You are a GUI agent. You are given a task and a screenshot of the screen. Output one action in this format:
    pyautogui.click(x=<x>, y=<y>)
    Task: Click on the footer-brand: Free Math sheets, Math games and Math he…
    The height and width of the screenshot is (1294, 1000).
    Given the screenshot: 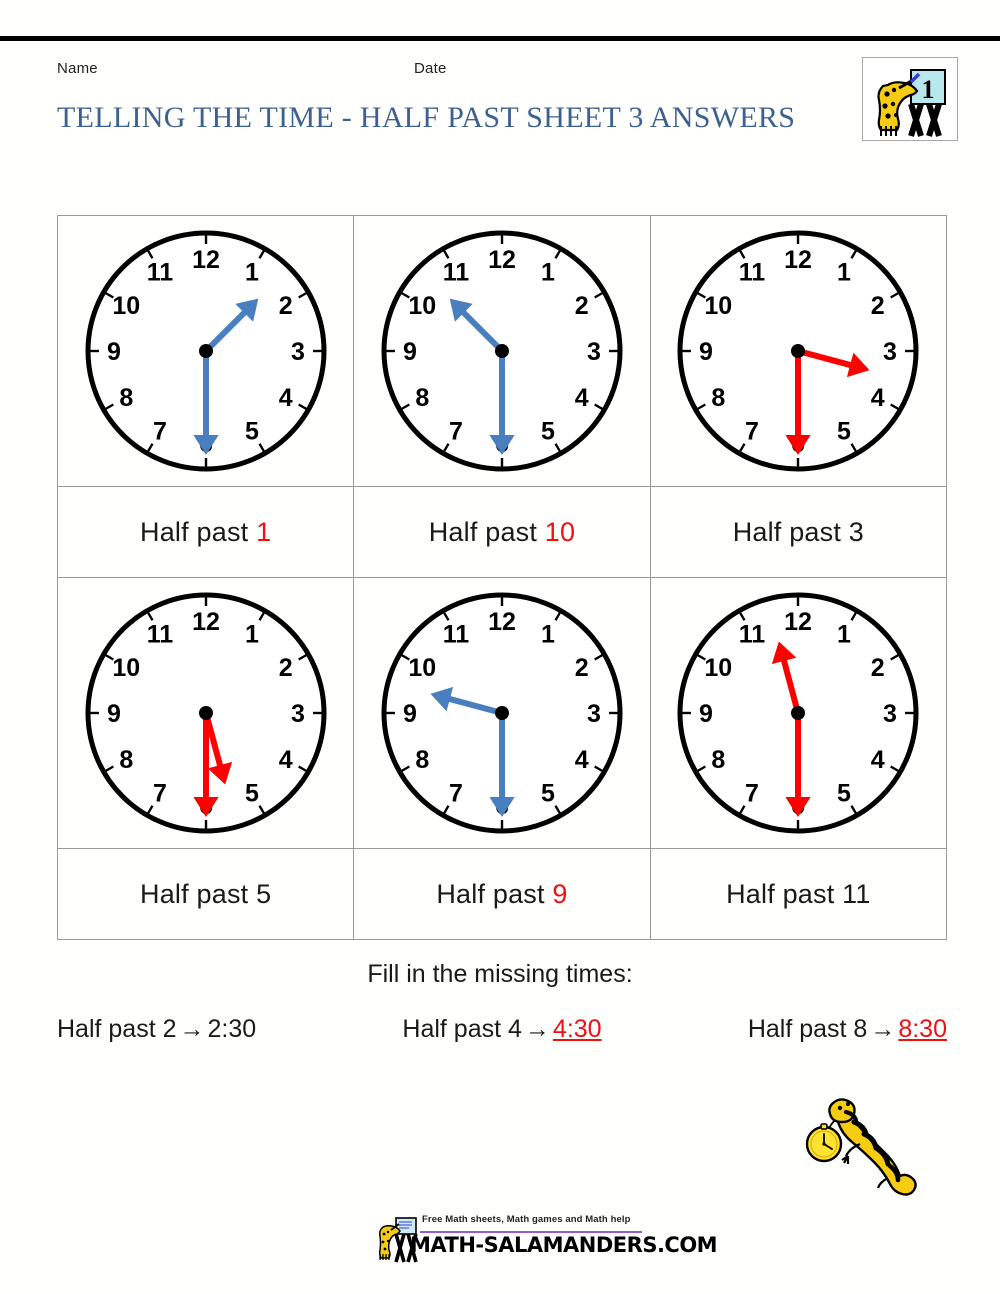 What is the action you would take?
    pyautogui.click(x=546, y=1241)
    